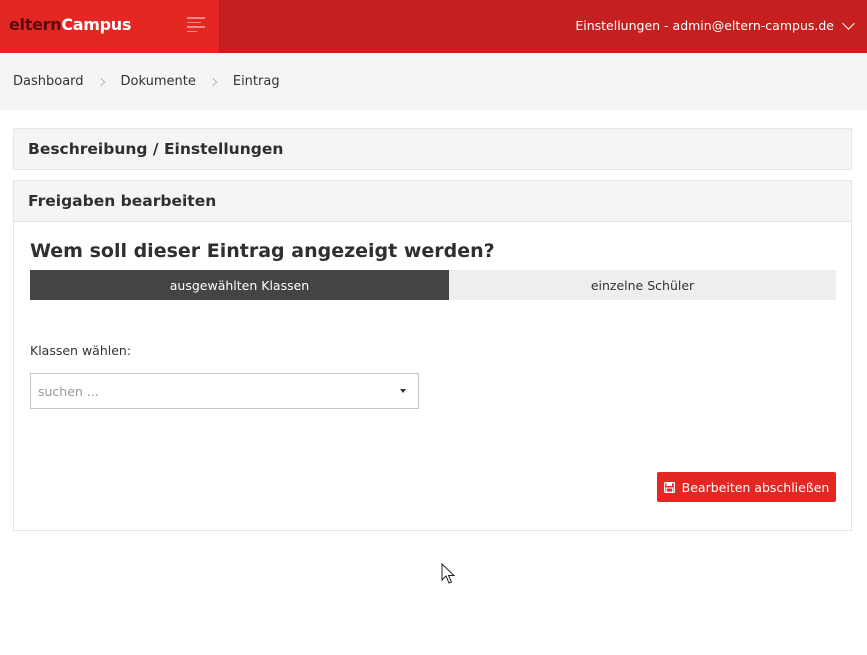 The image size is (867, 655). I want to click on mouse-pointer-icon, so click(448, 573).